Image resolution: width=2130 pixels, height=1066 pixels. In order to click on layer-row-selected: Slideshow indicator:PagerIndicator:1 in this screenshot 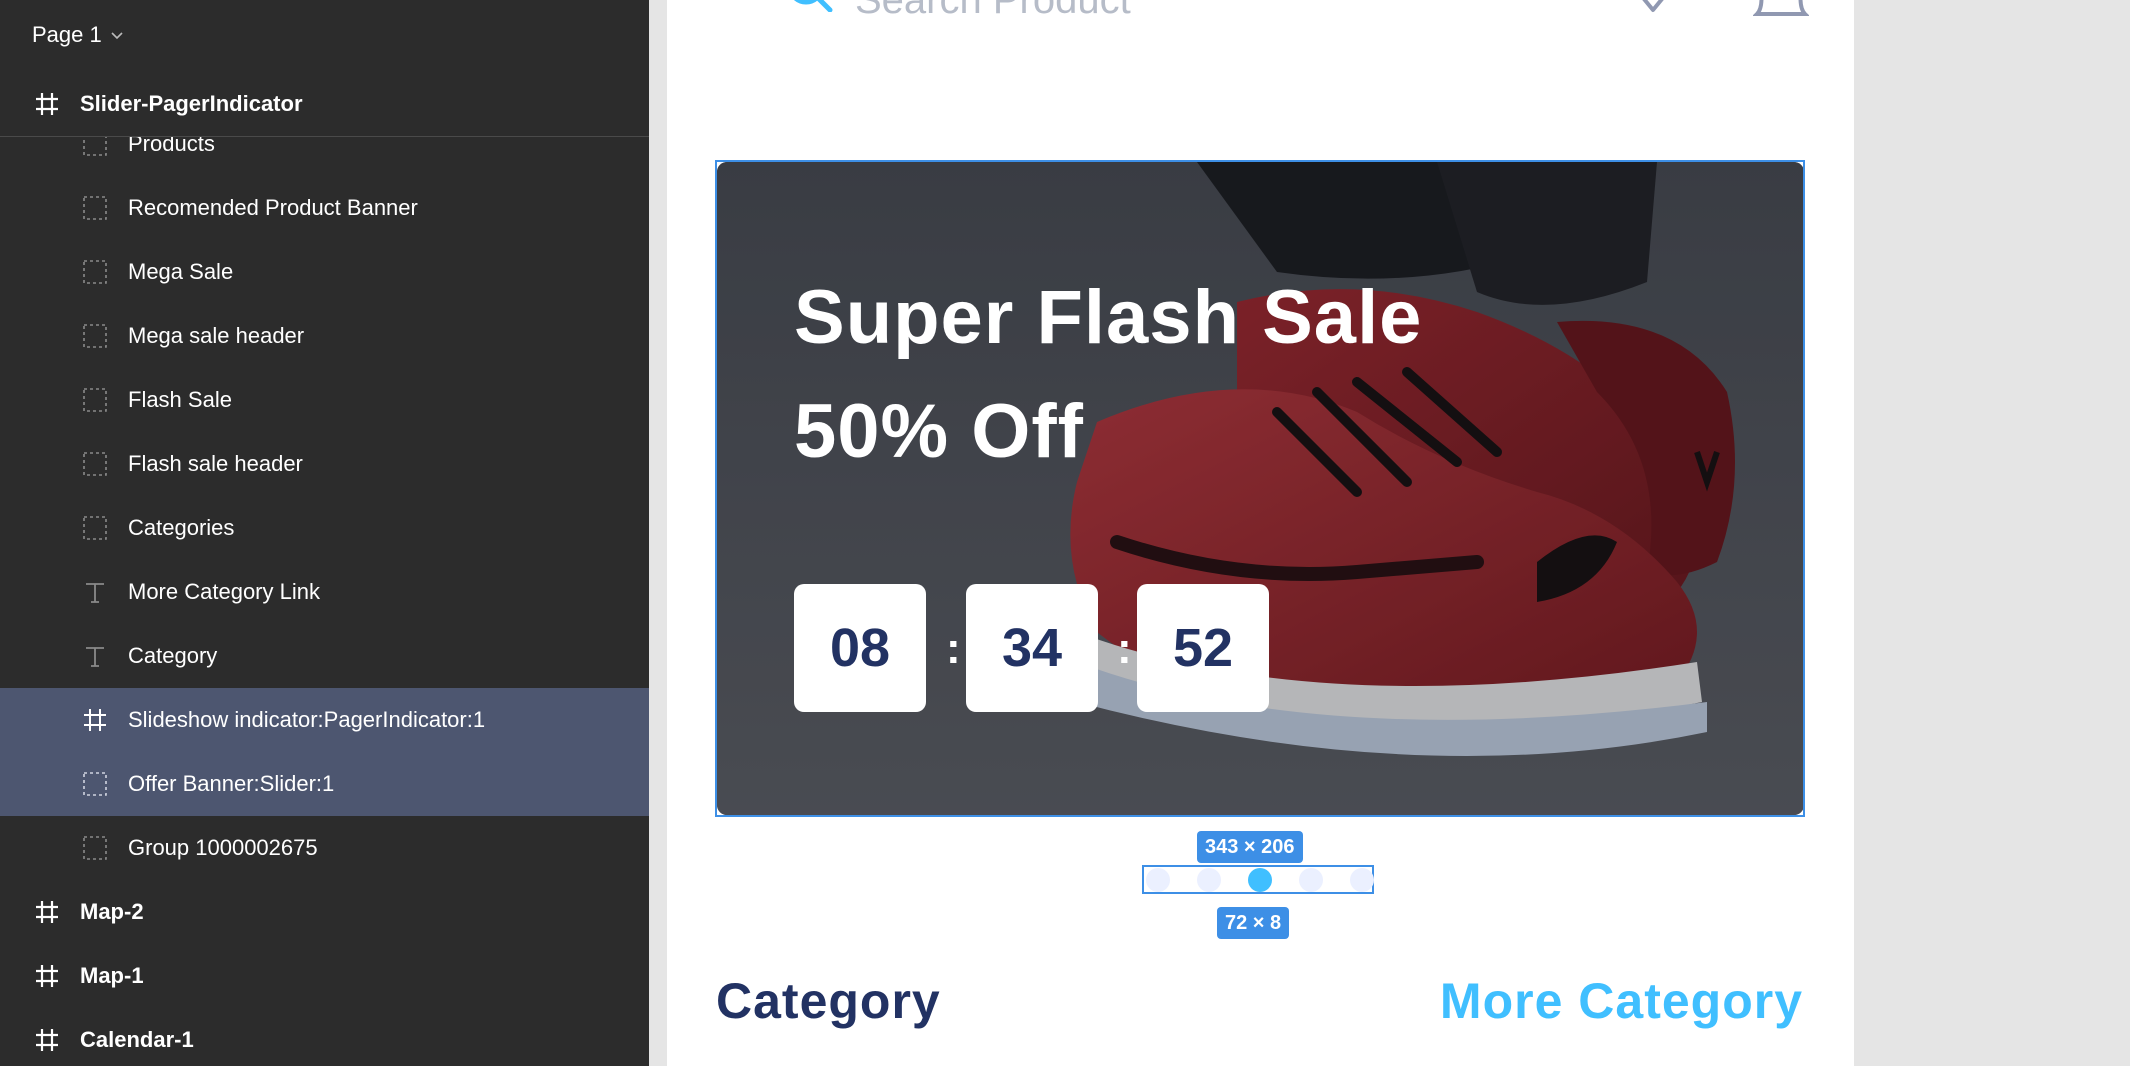, I will do `click(324, 720)`.